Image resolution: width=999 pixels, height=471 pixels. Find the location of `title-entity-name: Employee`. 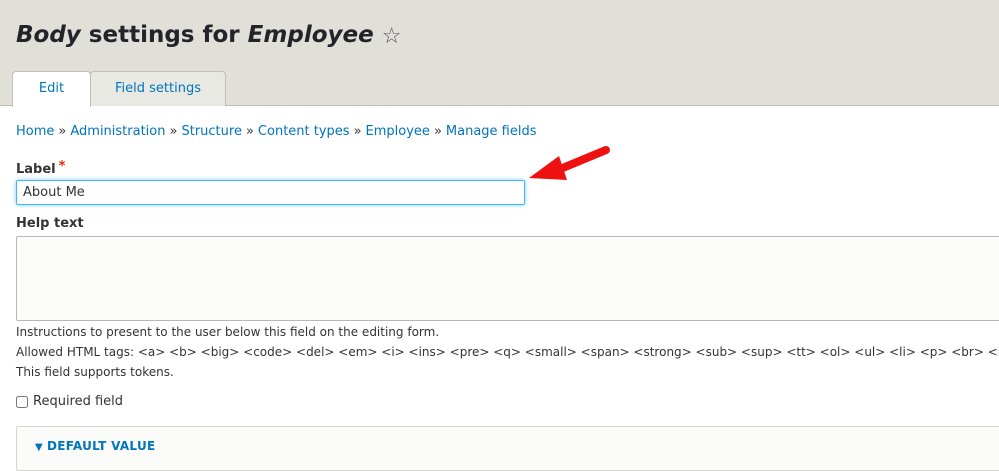

title-entity-name: Employee is located at coordinates (310, 35).